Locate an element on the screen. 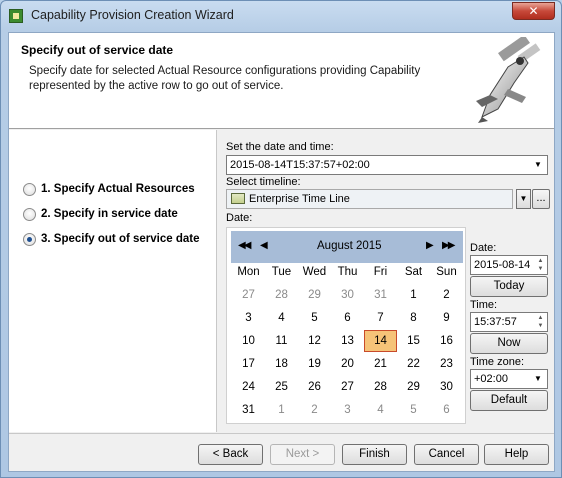 The image size is (562, 478). cancel-button: Cancel is located at coordinates (446, 454).